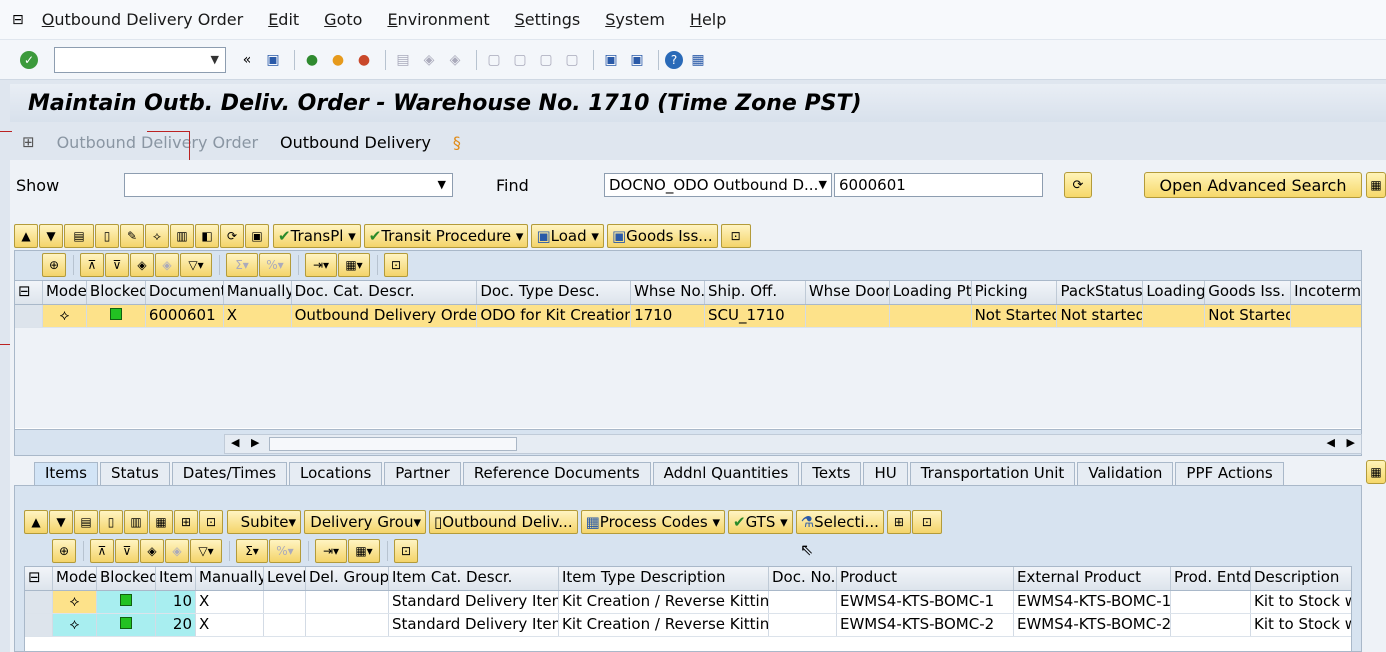 This screenshot has width=1386, height=652. I want to click on cell-manually: X, so click(230, 602).